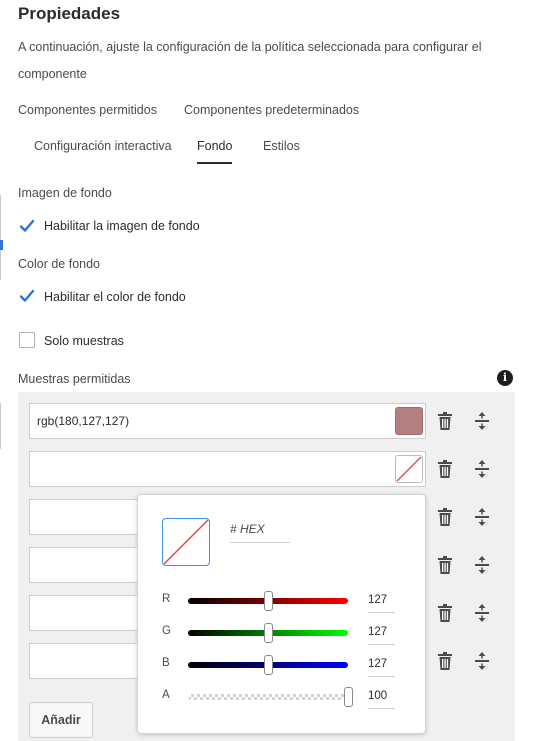 This screenshot has height=741, width=533. What do you see at coordinates (166, 663) in the screenshot?
I see `blue-channel-label: B` at bounding box center [166, 663].